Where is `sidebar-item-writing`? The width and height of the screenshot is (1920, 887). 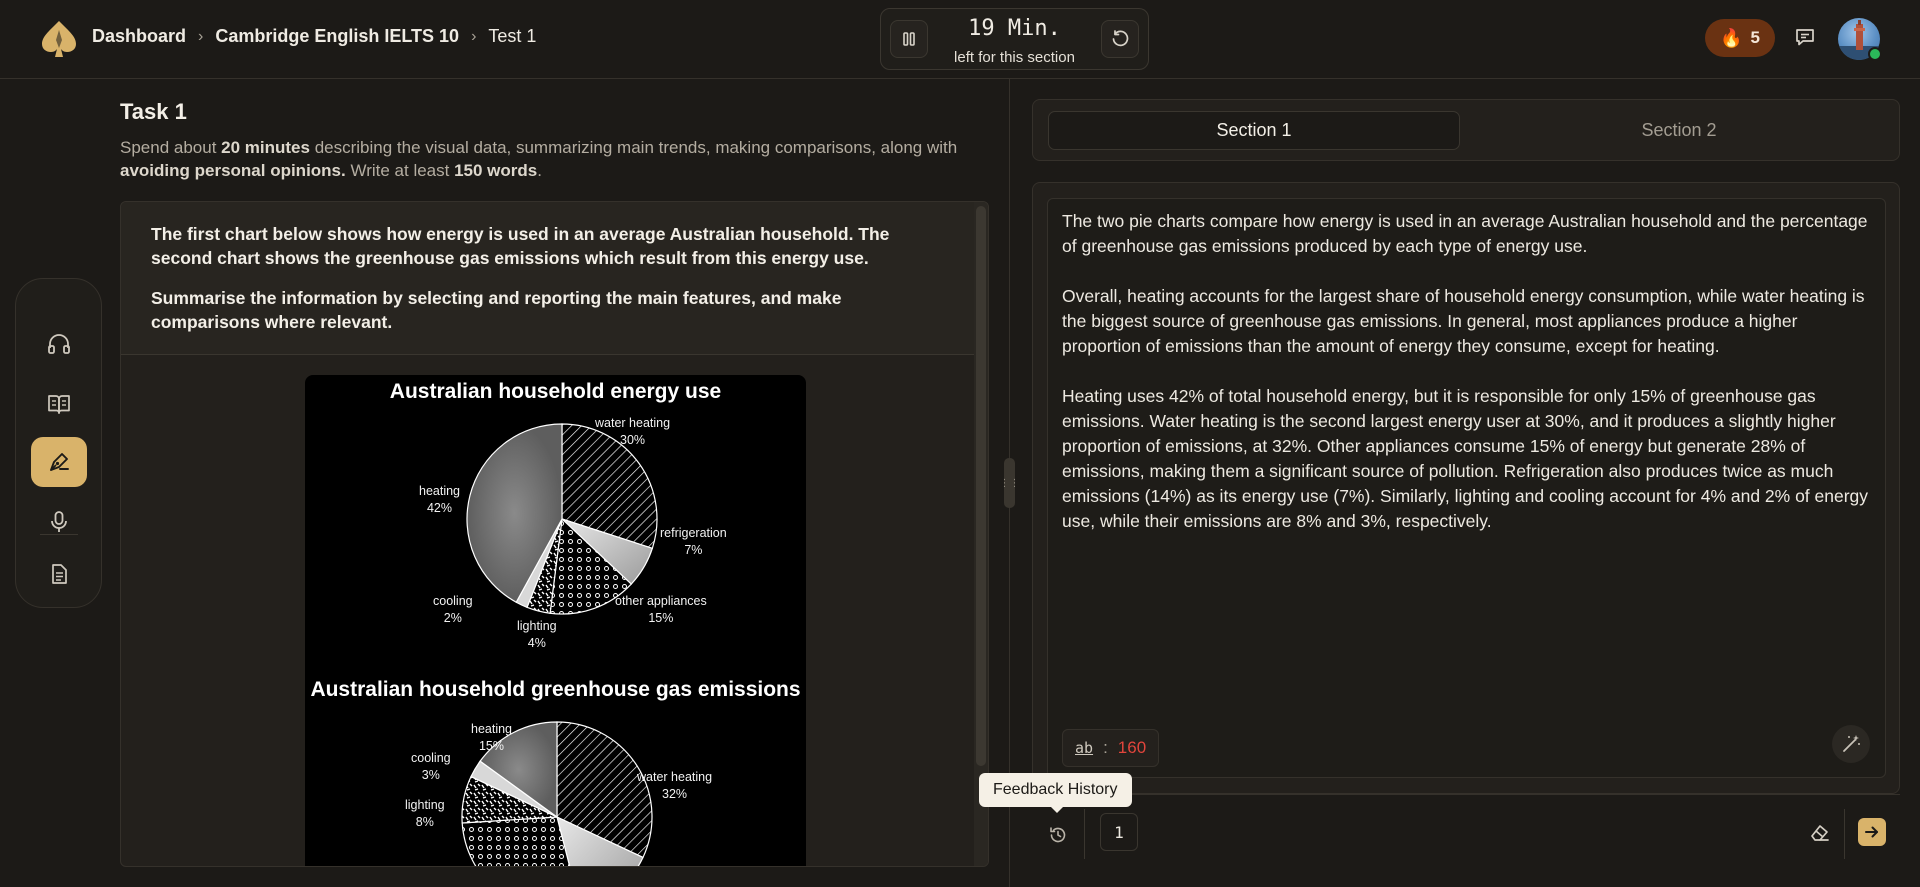
sidebar-item-writing is located at coordinates (59, 462).